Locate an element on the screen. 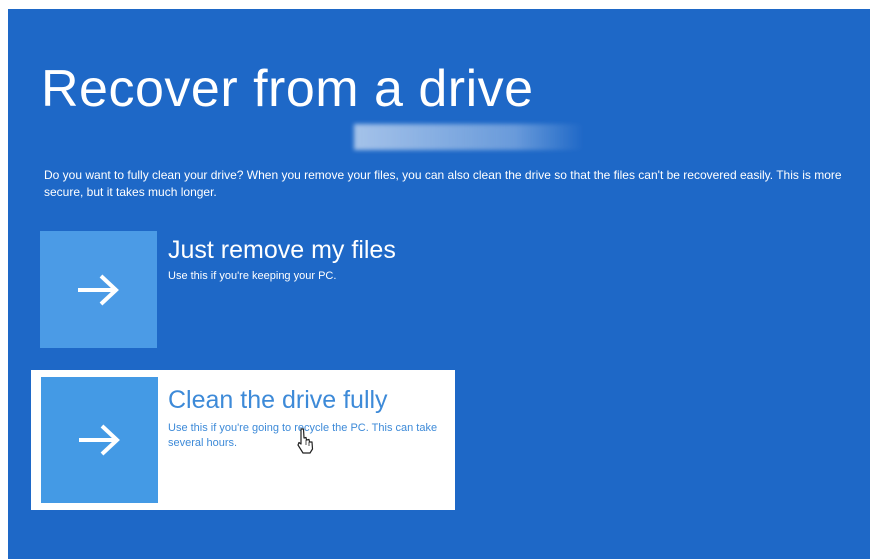  mouse-pointer-icon is located at coordinates (305, 441).